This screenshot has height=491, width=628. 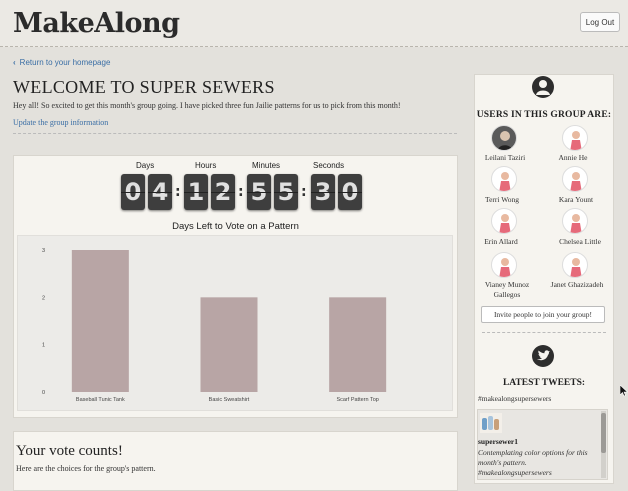 I want to click on x-tick-label: Basic Sweatshirt, so click(x=229, y=400).